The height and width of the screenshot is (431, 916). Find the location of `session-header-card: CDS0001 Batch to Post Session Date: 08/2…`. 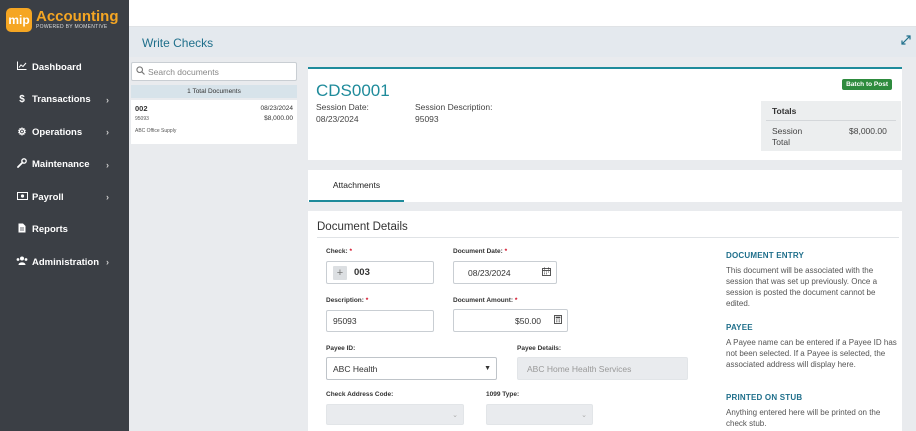

session-header-card: CDS0001 Batch to Post Session Date: 08/2… is located at coordinates (605, 113).